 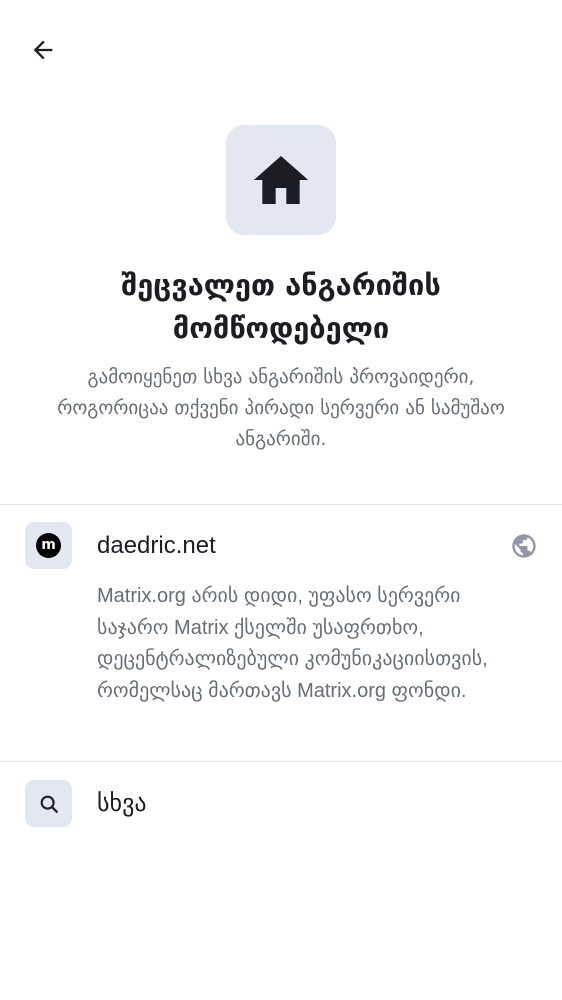 What do you see at coordinates (524, 546) in the screenshot?
I see `globe-icon` at bounding box center [524, 546].